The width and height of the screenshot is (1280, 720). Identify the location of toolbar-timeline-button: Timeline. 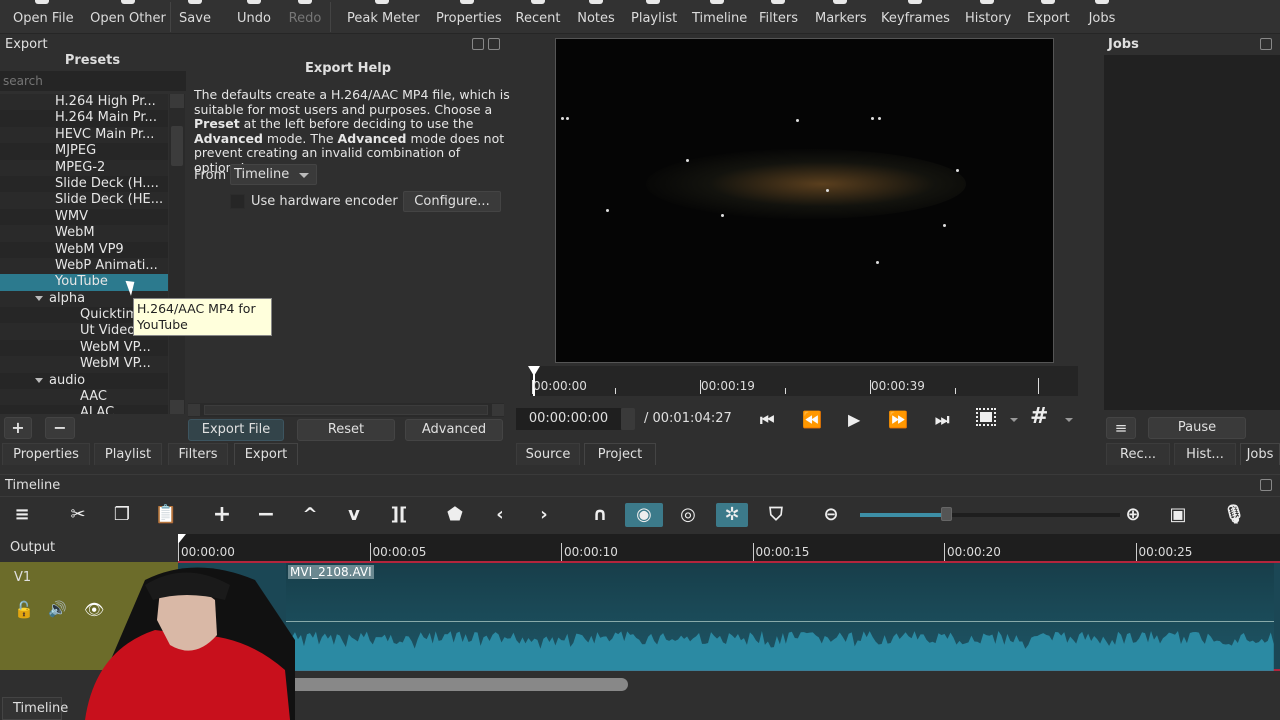
(719, 17).